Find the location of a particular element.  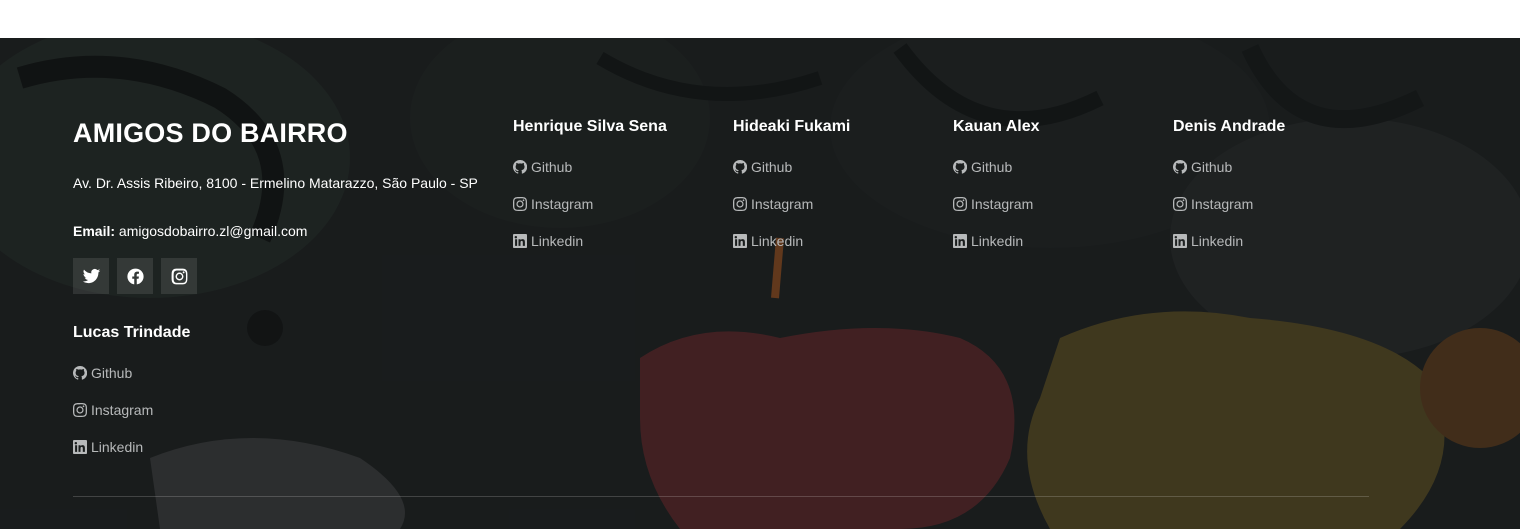

member-name: Henrique Silva Sena is located at coordinates (590, 126).